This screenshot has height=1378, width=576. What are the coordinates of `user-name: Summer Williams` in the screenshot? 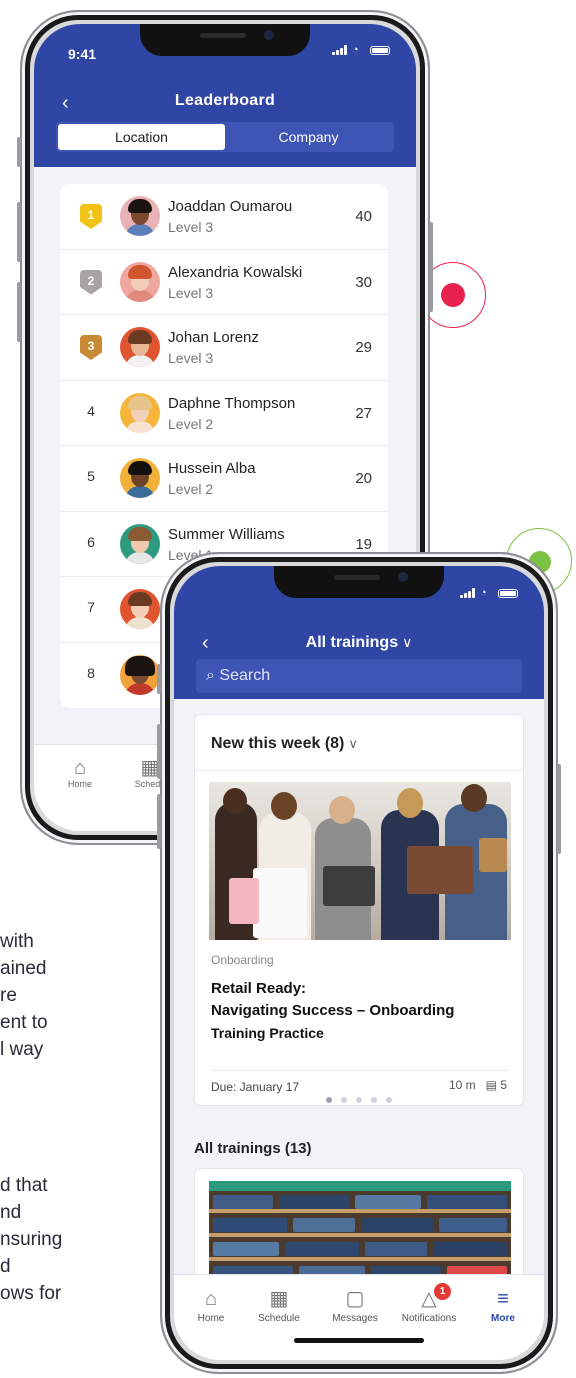 It's located at (226, 534).